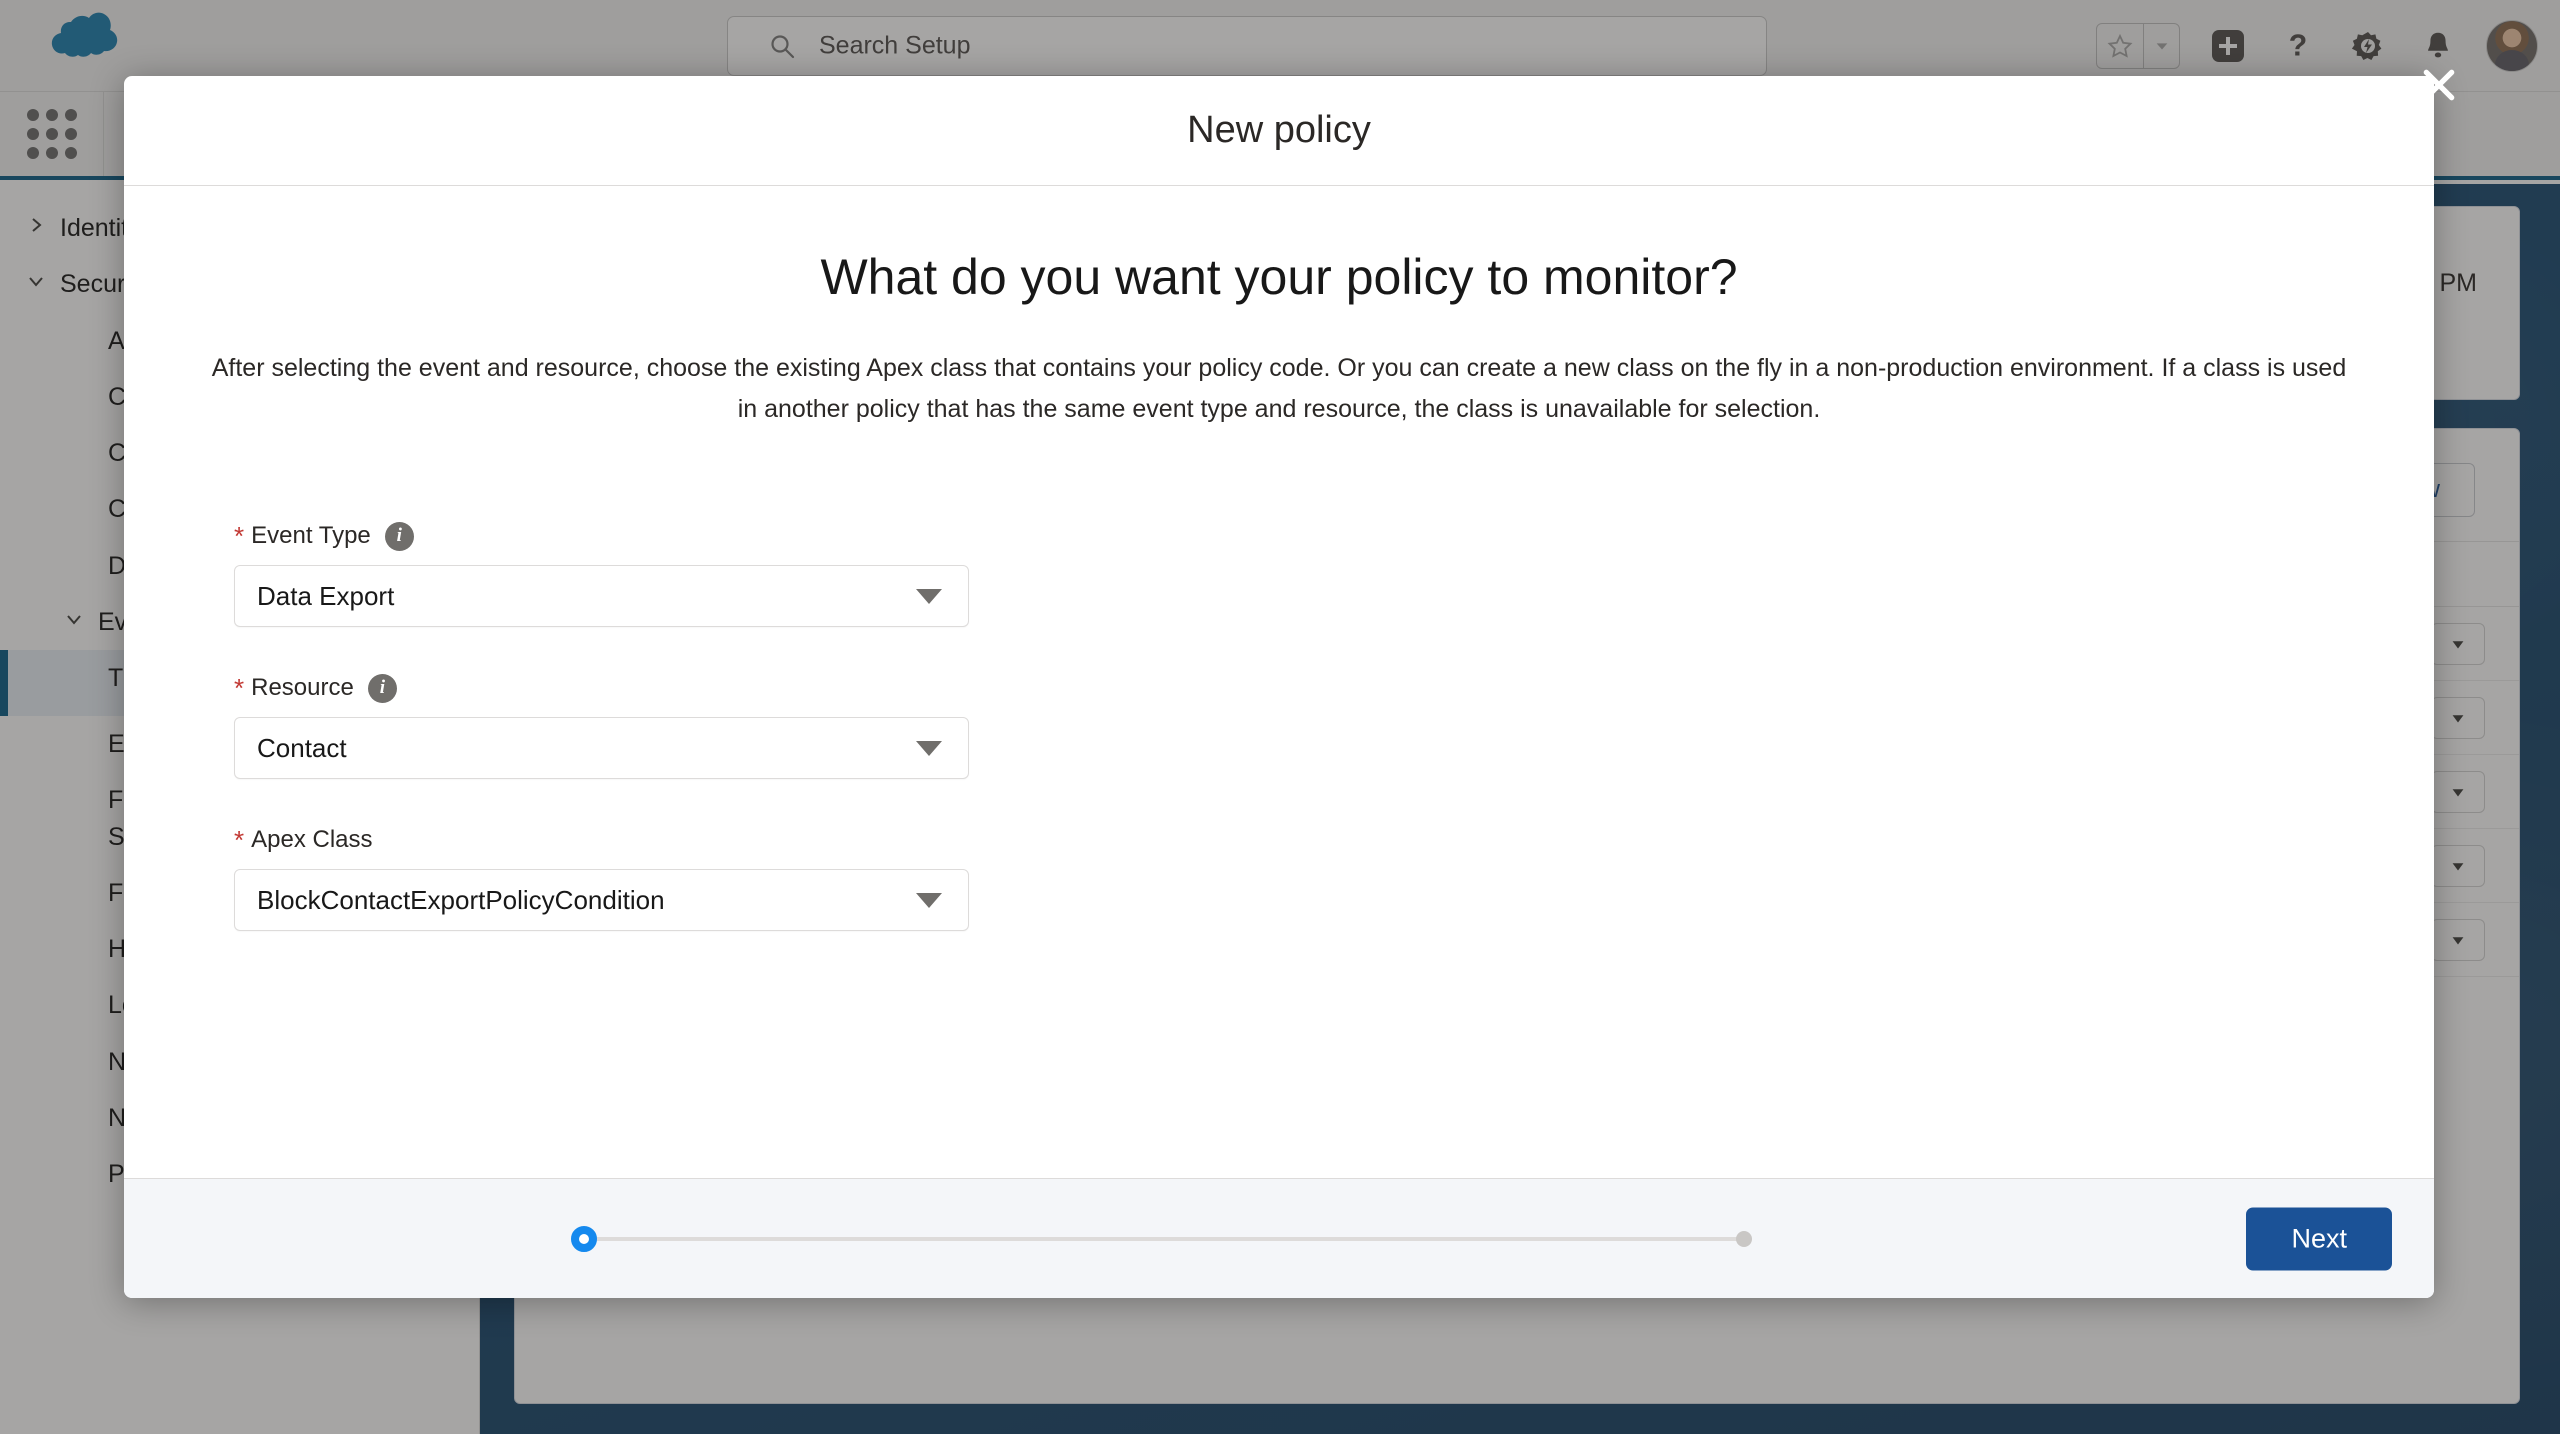  Describe the element at coordinates (312, 839) in the screenshot. I see `apex-class-label: Apex Class` at that location.